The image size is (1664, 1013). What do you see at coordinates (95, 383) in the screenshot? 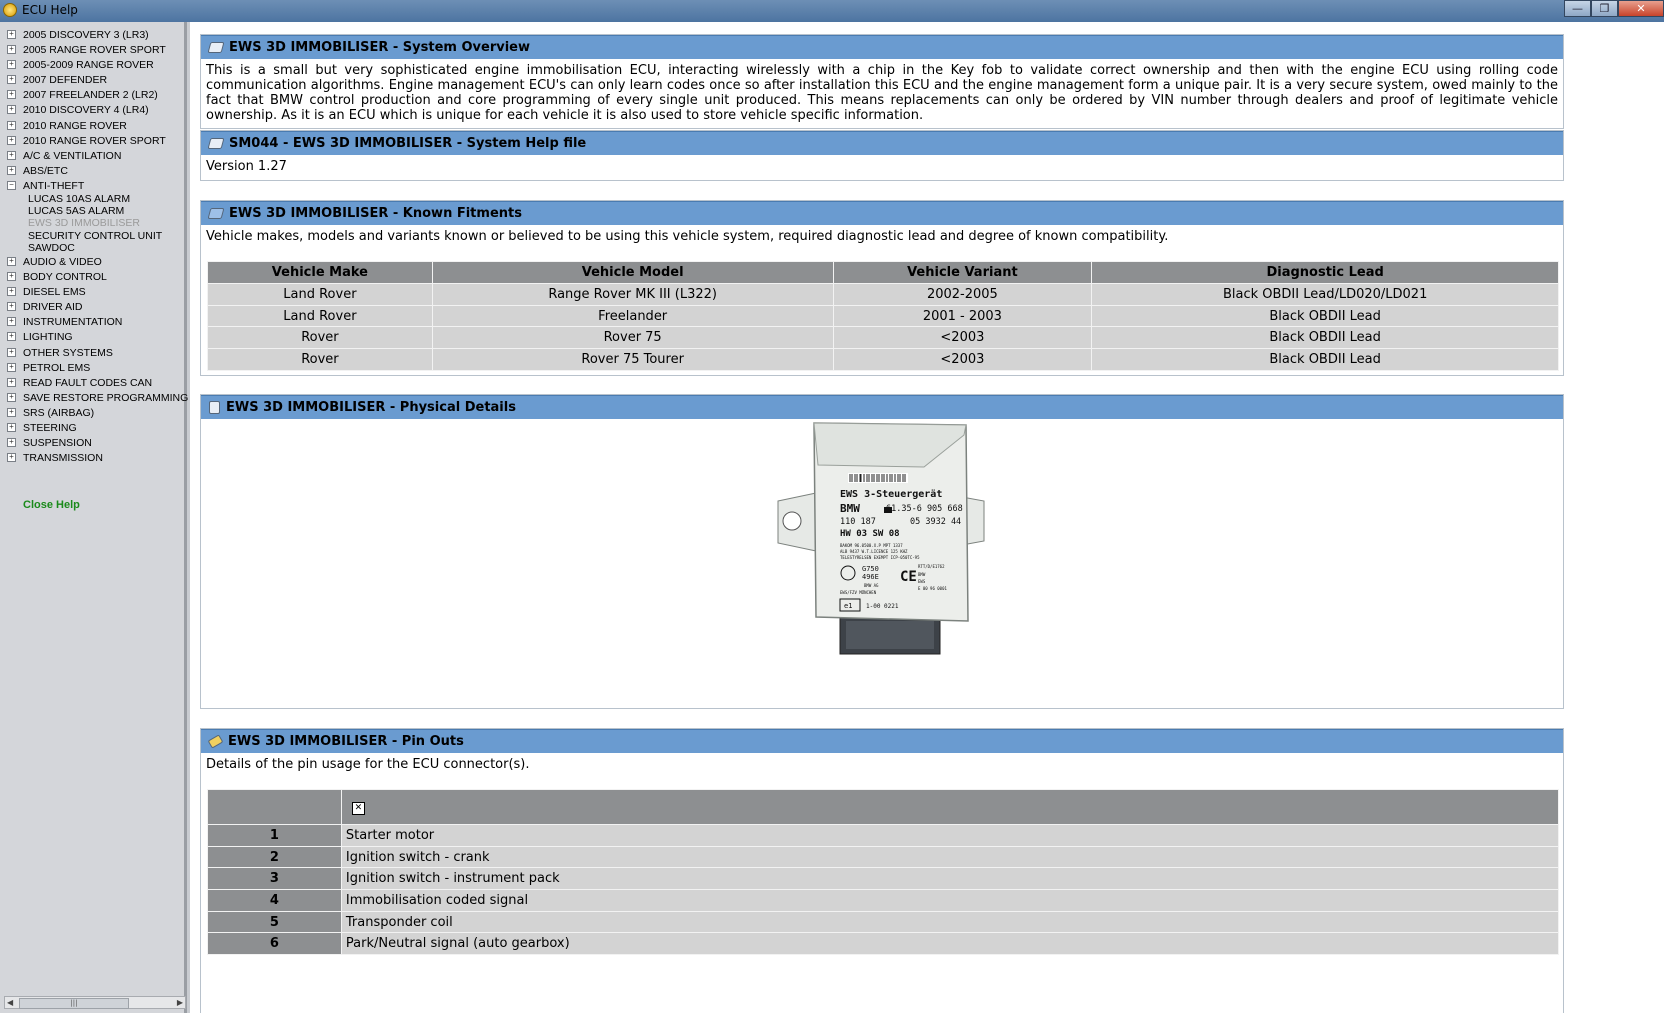
I see `sidebar-item-read-fault-codes-can: + READ FAULT CODES CAN` at bounding box center [95, 383].